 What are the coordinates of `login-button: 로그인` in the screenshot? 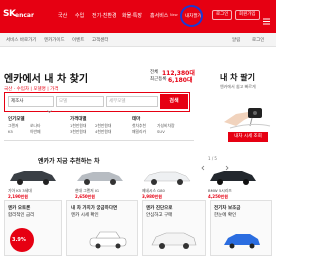 It's located at (222, 15).